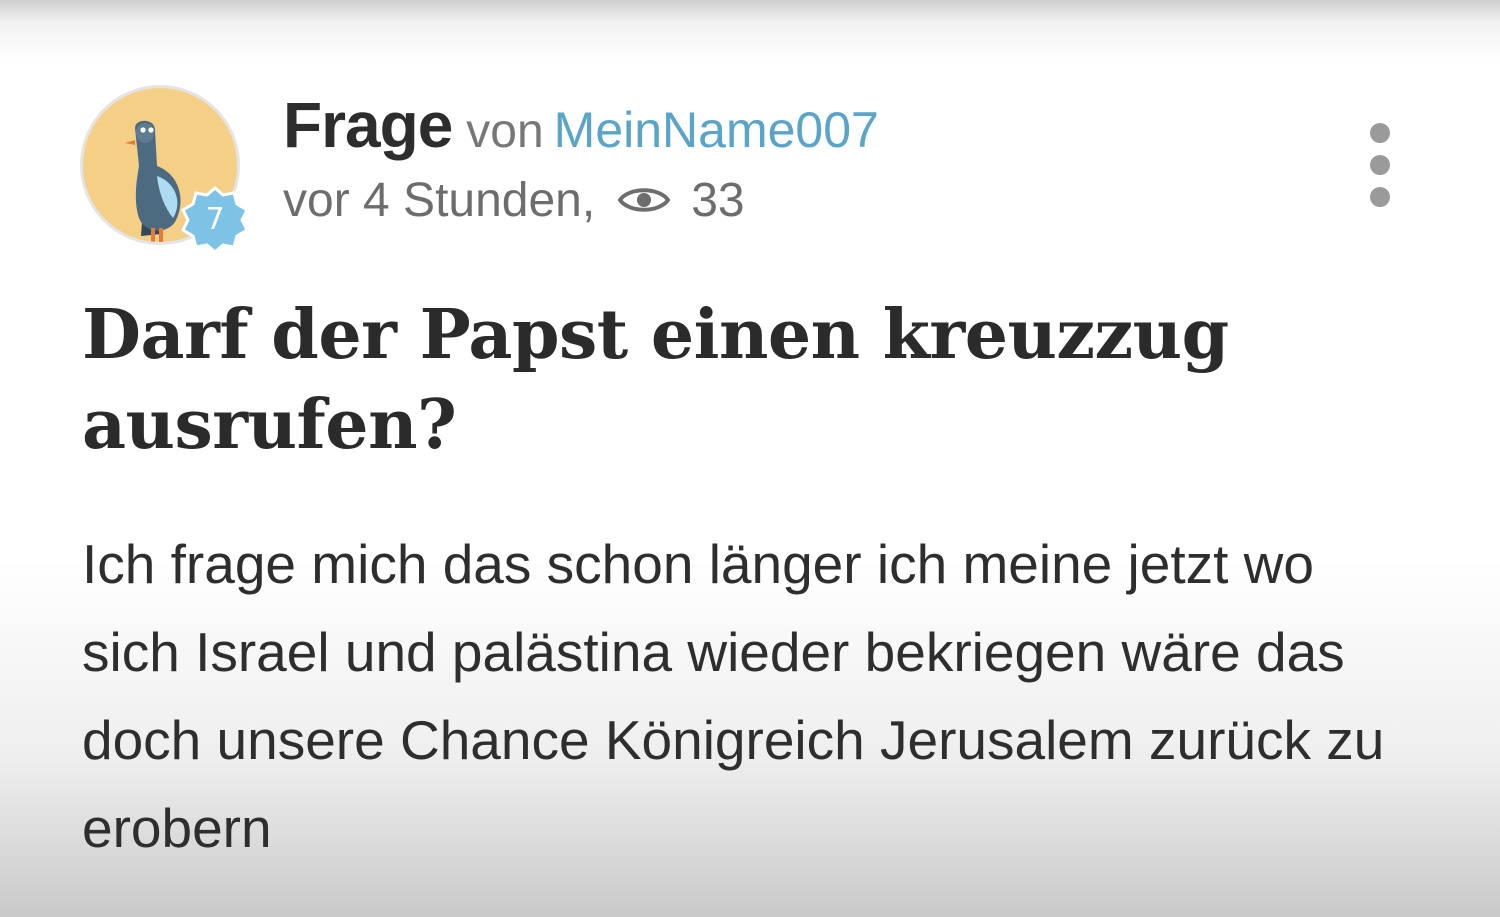 The height and width of the screenshot is (917, 1500). What do you see at coordinates (716, 130) in the screenshot?
I see `author-link: MeinName007` at bounding box center [716, 130].